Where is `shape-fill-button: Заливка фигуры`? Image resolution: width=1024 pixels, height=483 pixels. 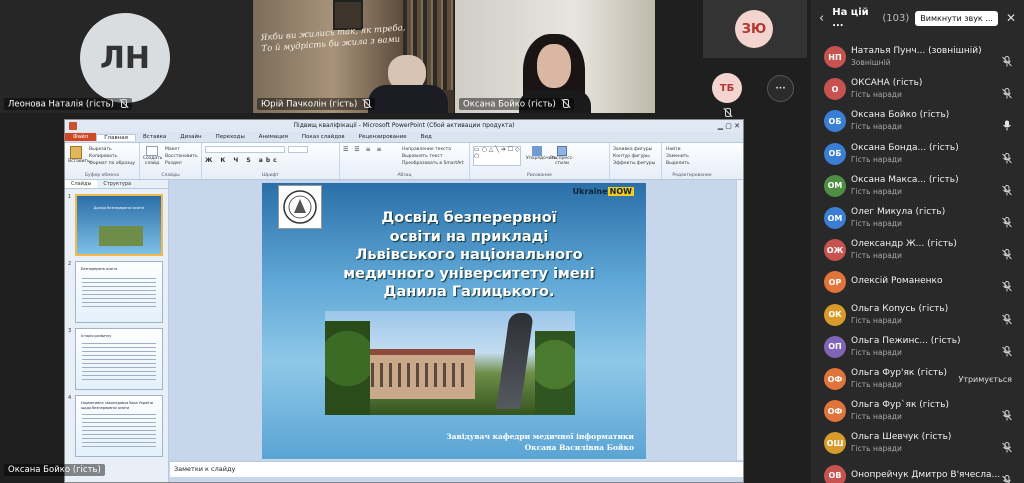 shape-fill-button: Заливка фигуры is located at coordinates (634, 149).